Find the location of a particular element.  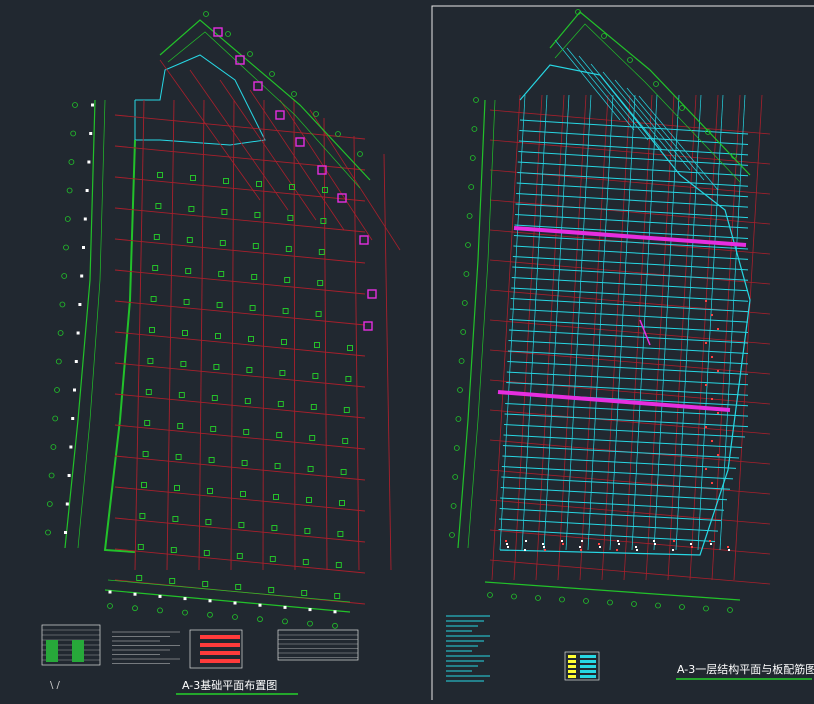

drawing-title-structure: A-3一层结构平面与板配筋图 is located at coordinates (745, 669).